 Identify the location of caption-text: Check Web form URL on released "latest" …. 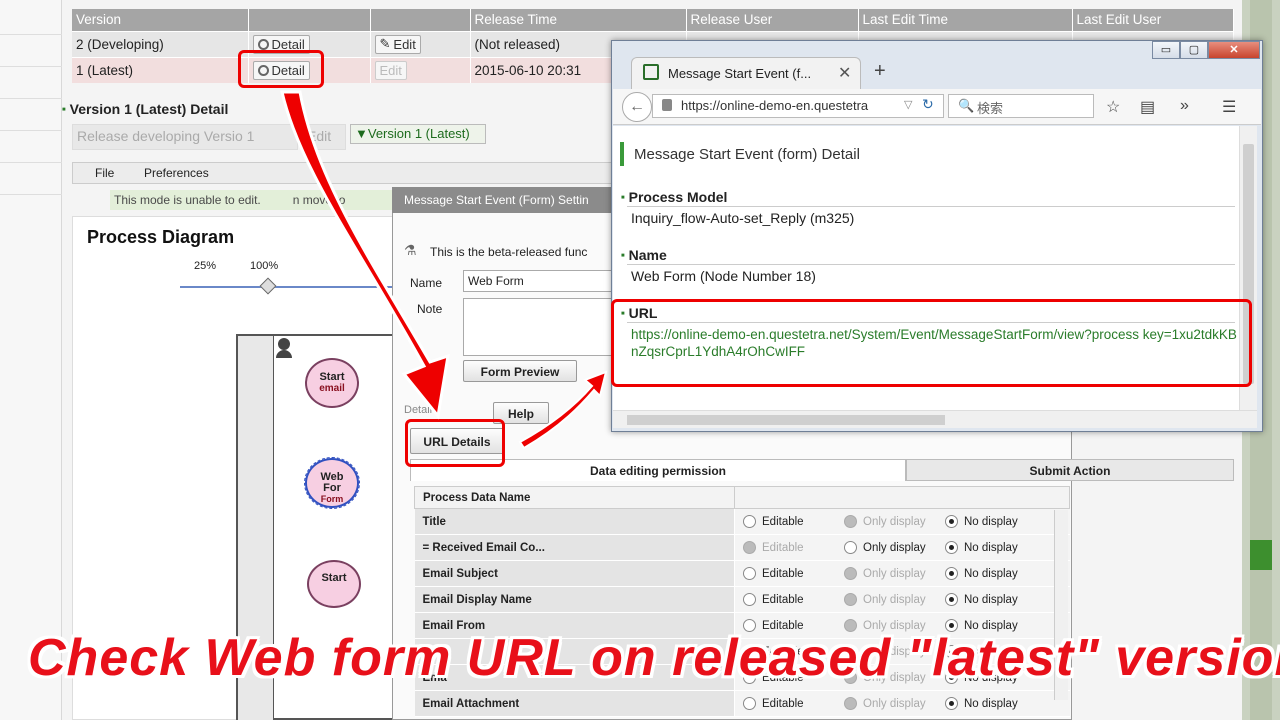
(654, 658).